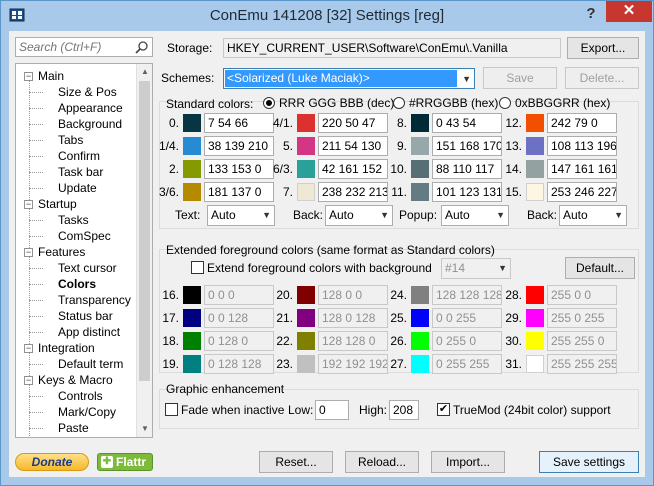 Image resolution: width=654 pixels, height=486 pixels. Describe the element at coordinates (629, 11) in the screenshot. I see `close-button: ✕` at that location.